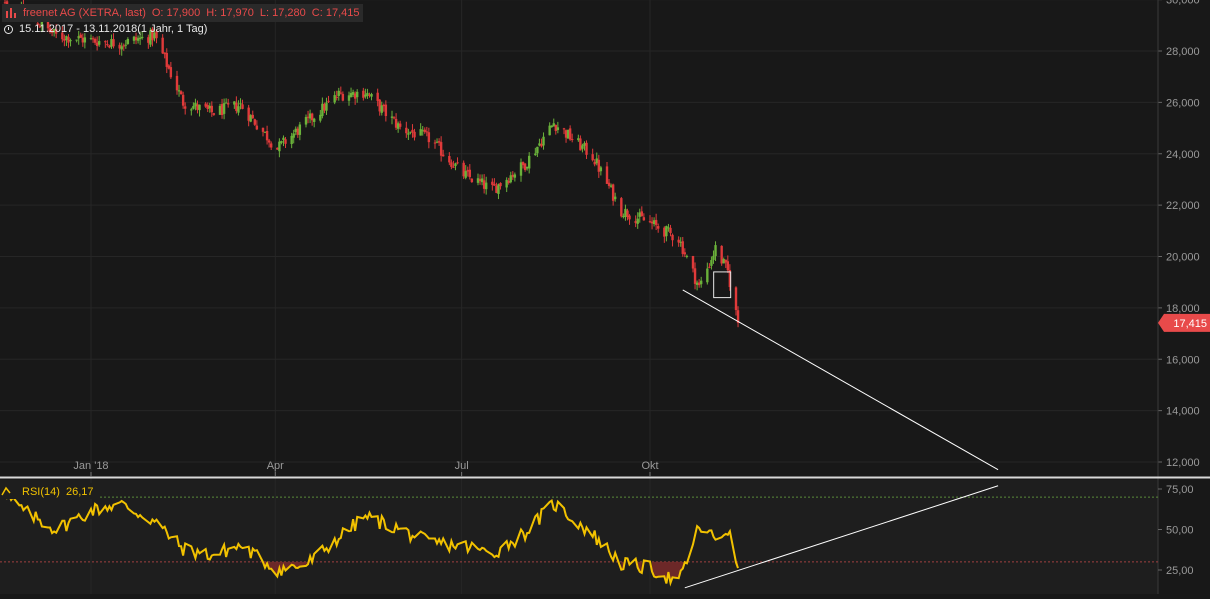 The height and width of the screenshot is (599, 1210). I want to click on rsi-value-label: 26,17, so click(80, 492).